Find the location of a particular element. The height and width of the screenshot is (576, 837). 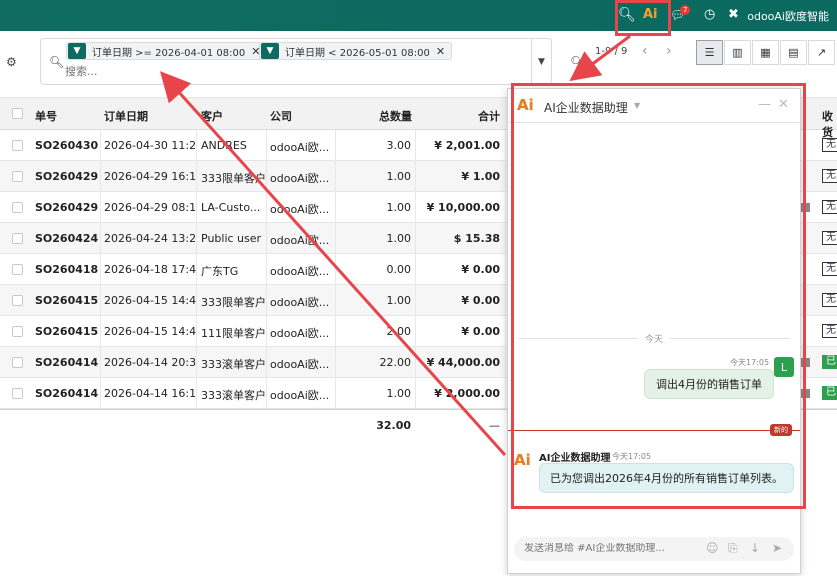

order-total: ¥ 10,000.00 is located at coordinates (463, 207).